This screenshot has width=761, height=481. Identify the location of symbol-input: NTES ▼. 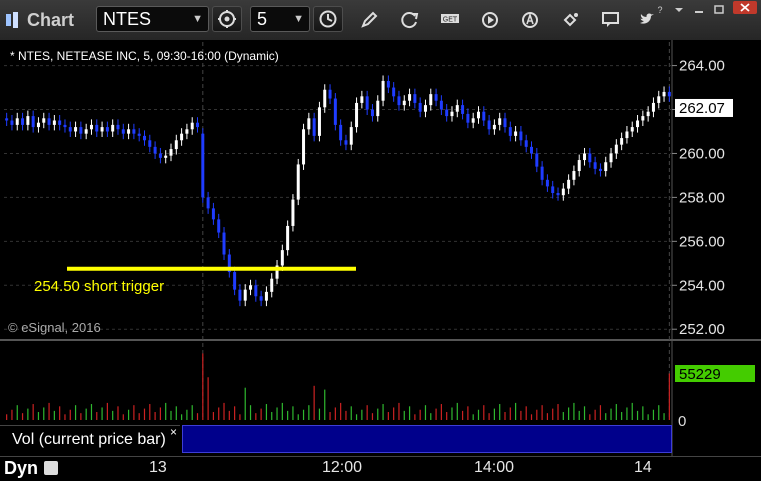
(152, 19).